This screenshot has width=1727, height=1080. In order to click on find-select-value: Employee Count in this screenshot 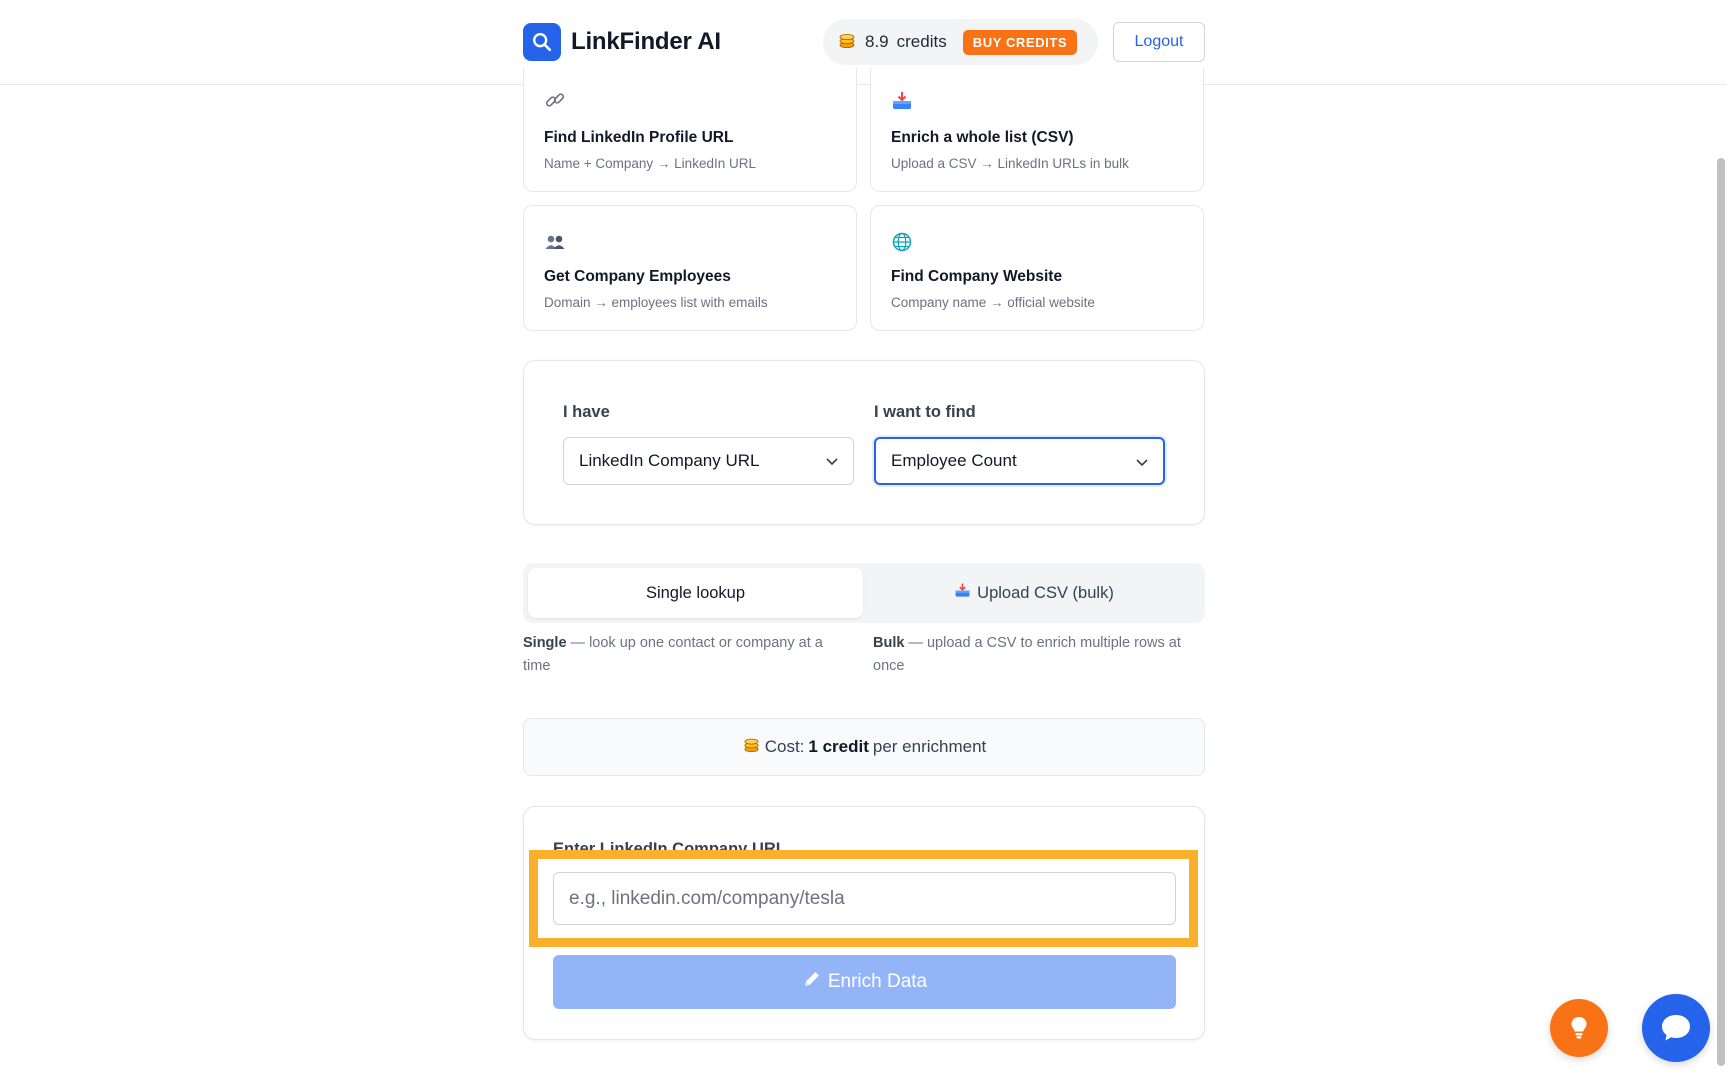, I will do `click(954, 460)`.